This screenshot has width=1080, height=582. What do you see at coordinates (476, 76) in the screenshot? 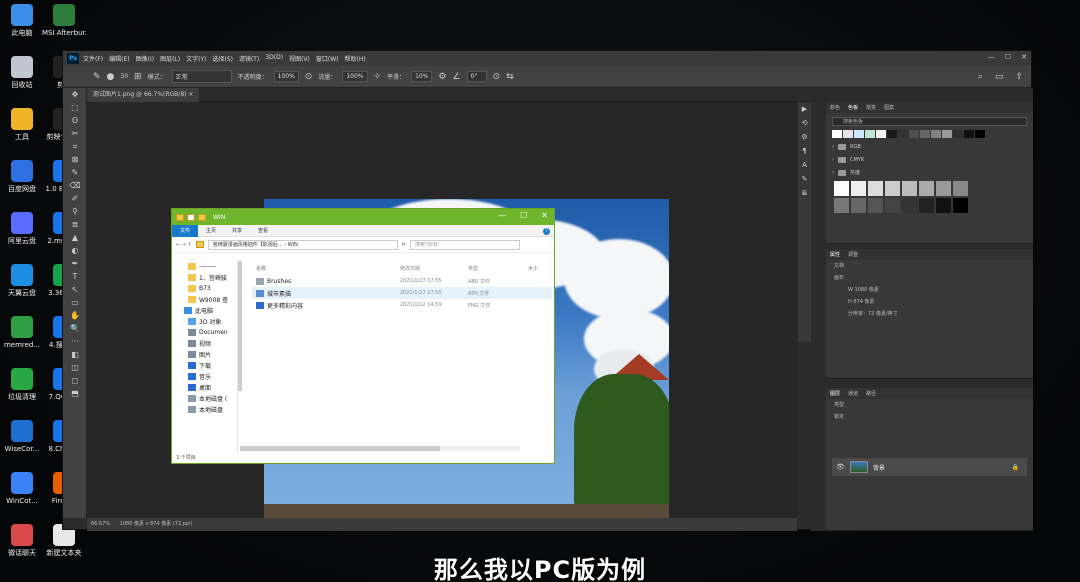
I see `angle-field: 0°` at bounding box center [476, 76].